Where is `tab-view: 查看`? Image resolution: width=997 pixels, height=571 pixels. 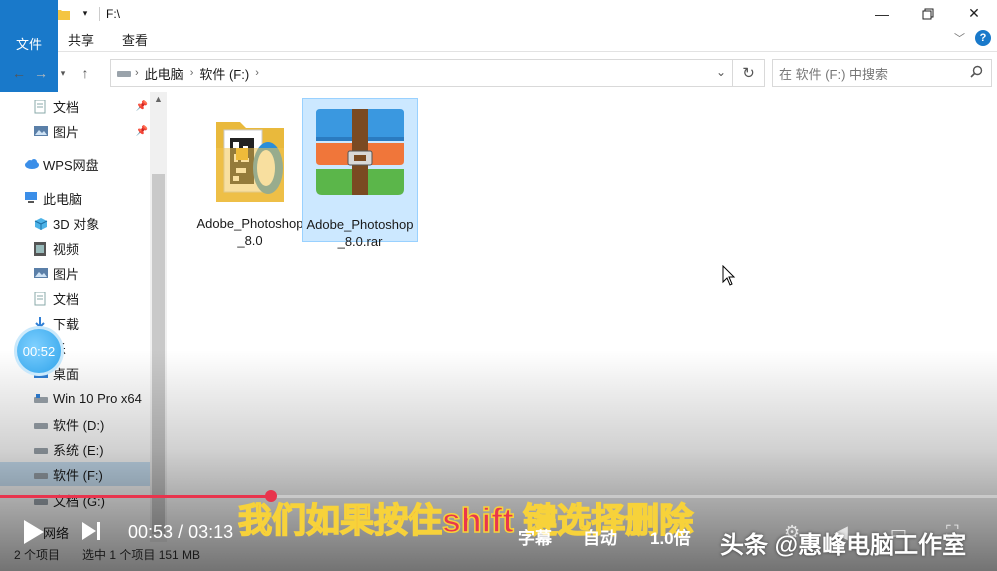
tab-view: 查看 is located at coordinates (135, 39).